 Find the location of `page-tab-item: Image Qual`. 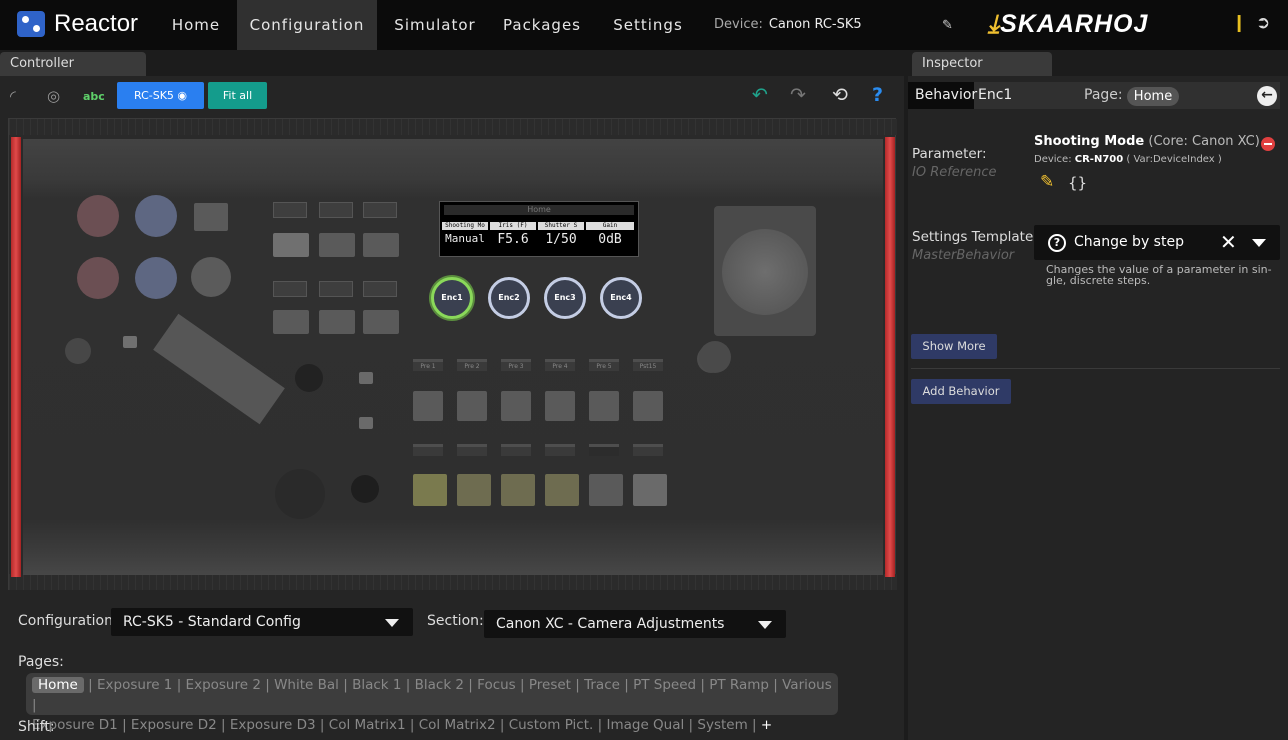

page-tab-item: Image Qual is located at coordinates (645, 725).